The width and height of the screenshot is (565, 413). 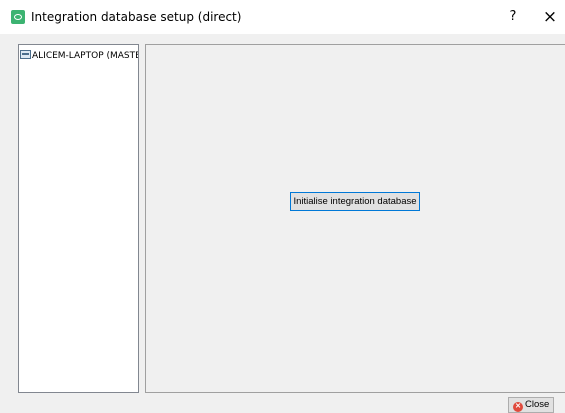 I want to click on close-icon: ✕, so click(x=518, y=407).